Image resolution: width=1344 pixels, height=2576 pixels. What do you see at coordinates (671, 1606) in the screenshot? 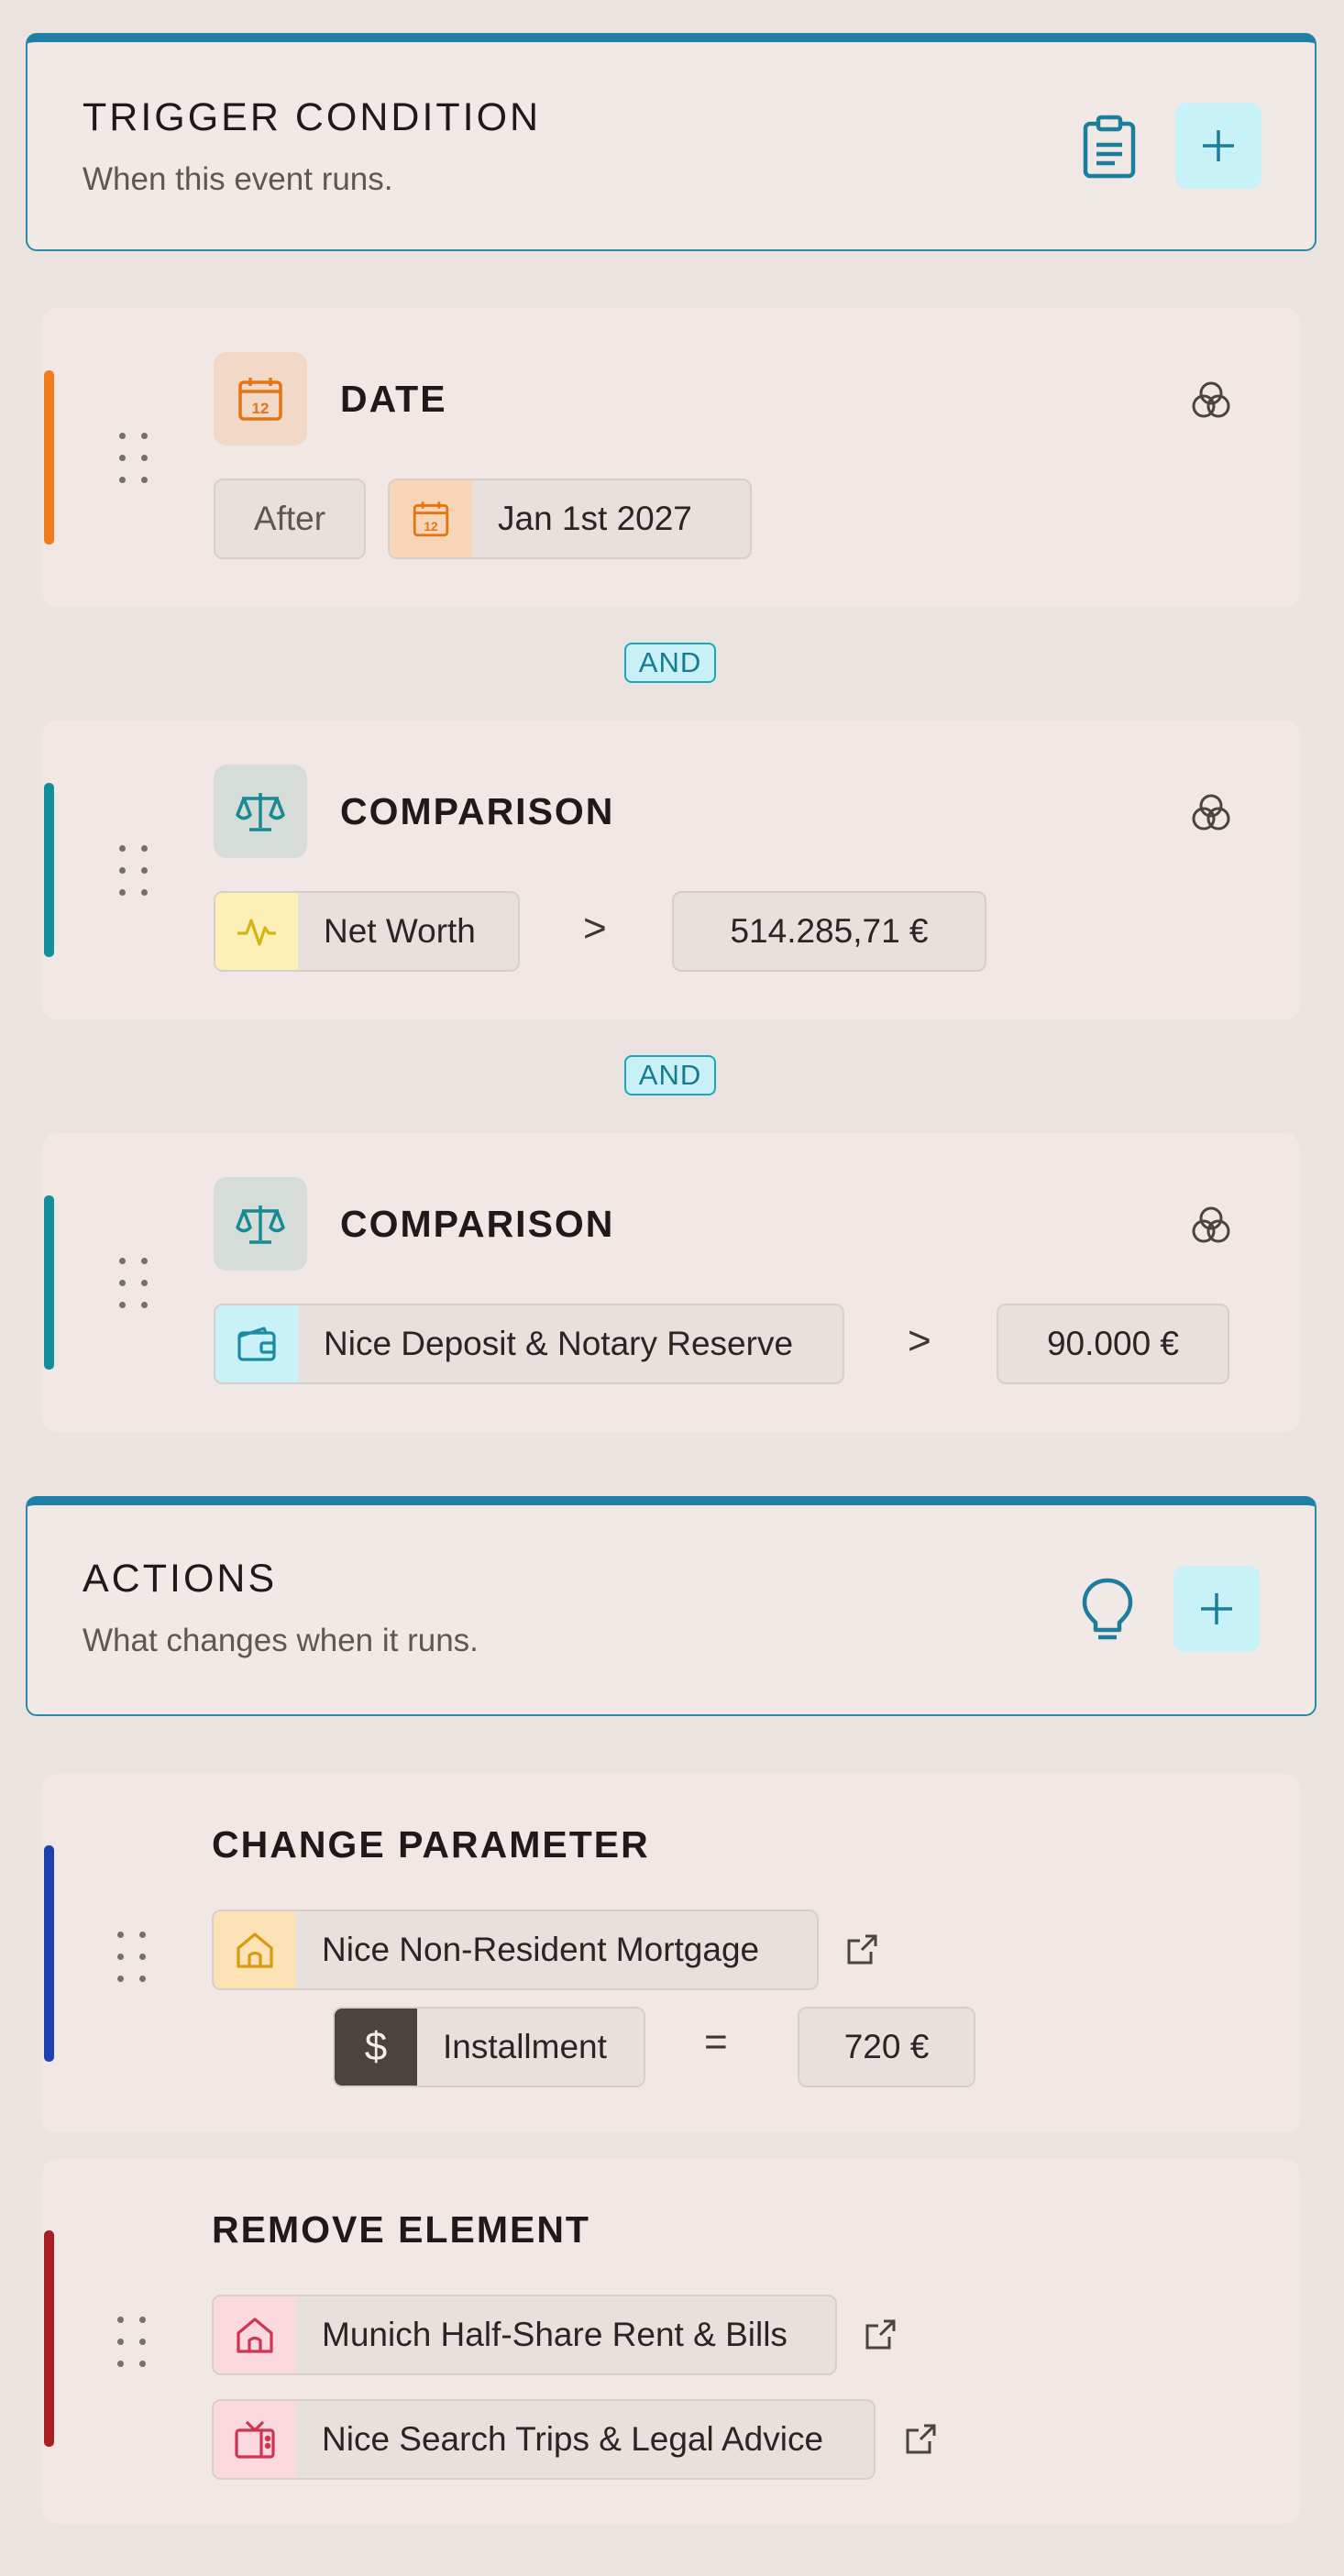
I see `actions-header: ACTIONS What changes when it runs.` at bounding box center [671, 1606].